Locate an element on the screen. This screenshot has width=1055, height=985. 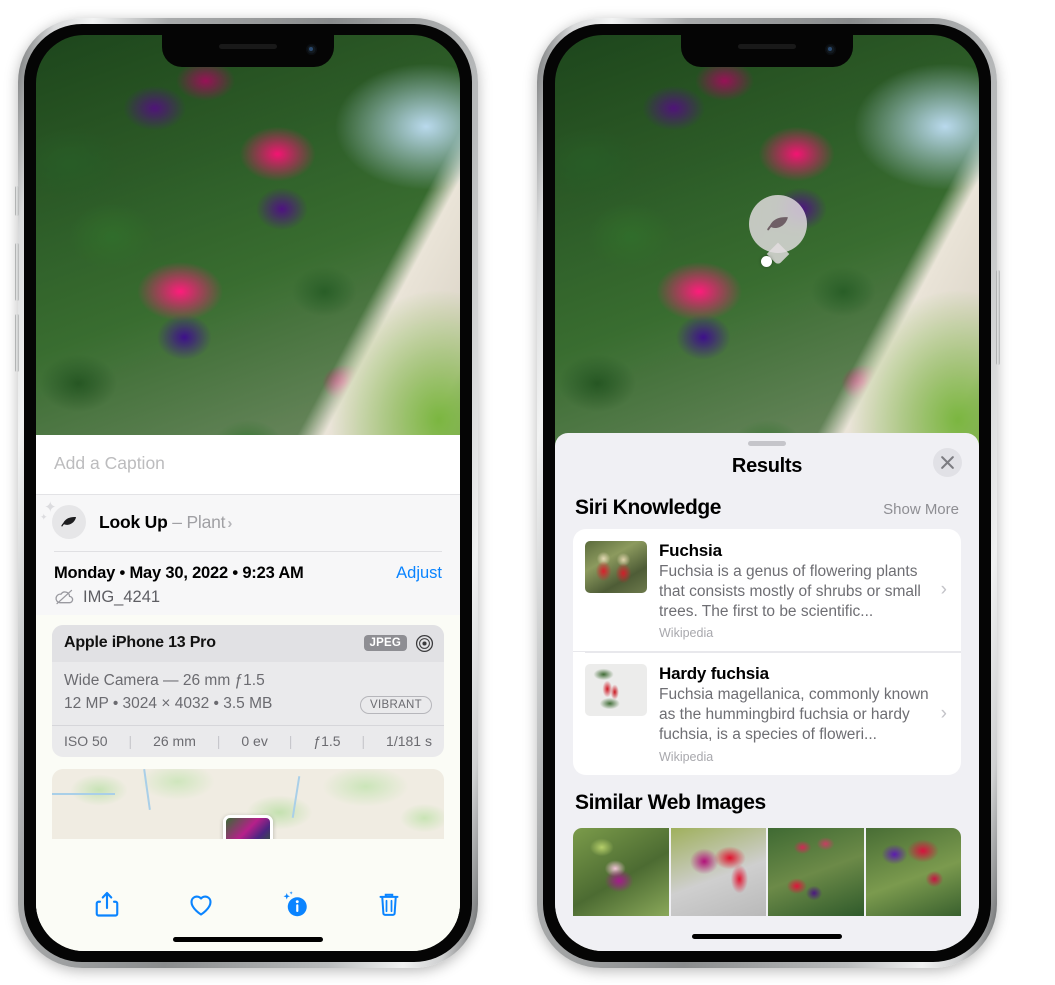
similar-web-images-header: Similar Web Images is located at coordinates (767, 799).